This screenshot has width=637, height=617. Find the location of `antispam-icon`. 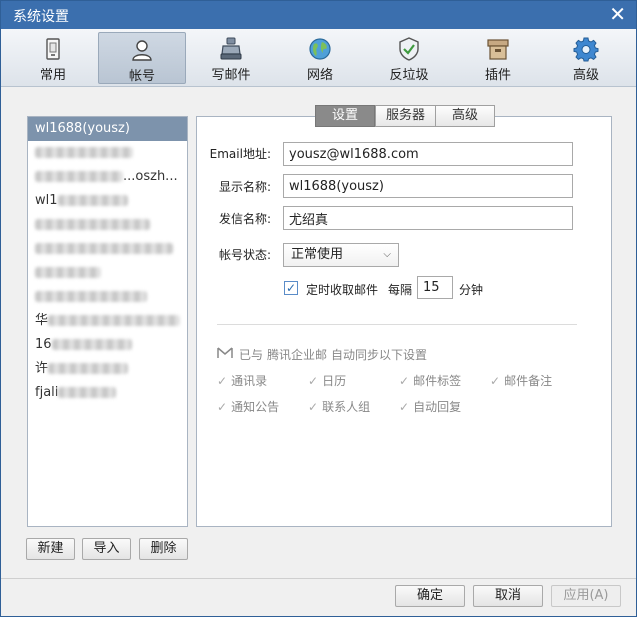

antispam-icon is located at coordinates (409, 49).